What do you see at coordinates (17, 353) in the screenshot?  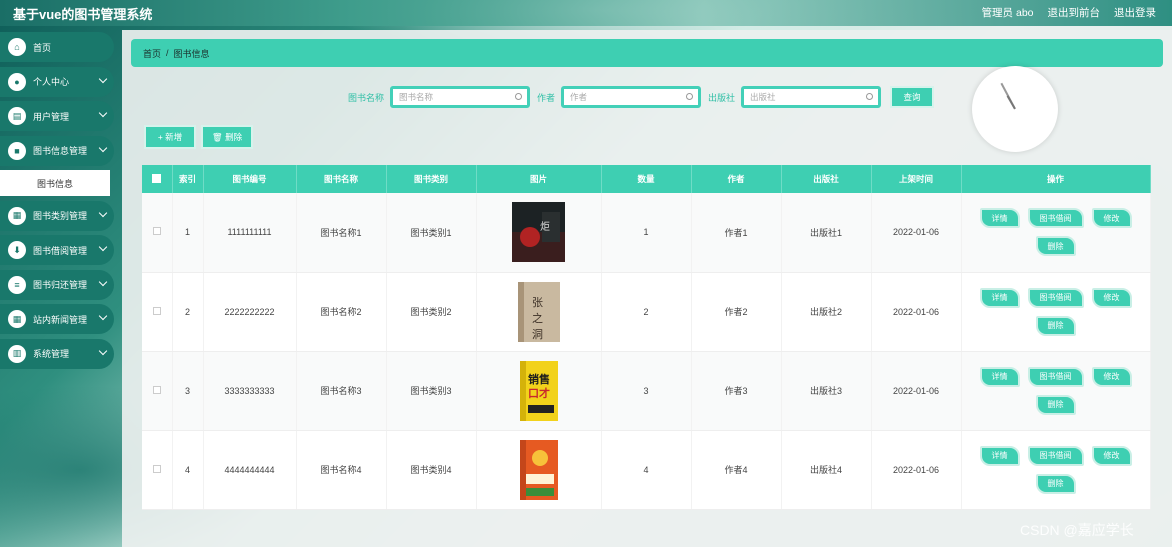 I see `settings-icon: ▥` at bounding box center [17, 353].